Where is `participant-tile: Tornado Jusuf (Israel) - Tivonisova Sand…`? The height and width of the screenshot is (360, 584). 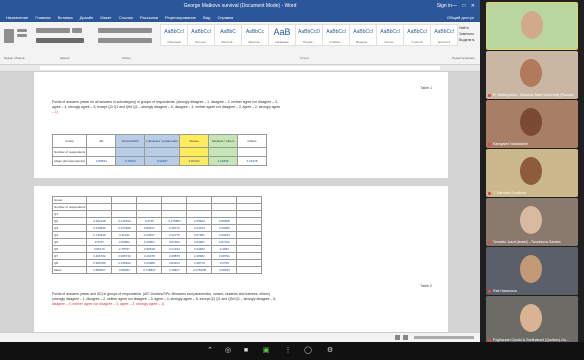 participant-tile: Tornado Jusuf (Israel) - Tivonisova Sand… is located at coordinates (532, 222).